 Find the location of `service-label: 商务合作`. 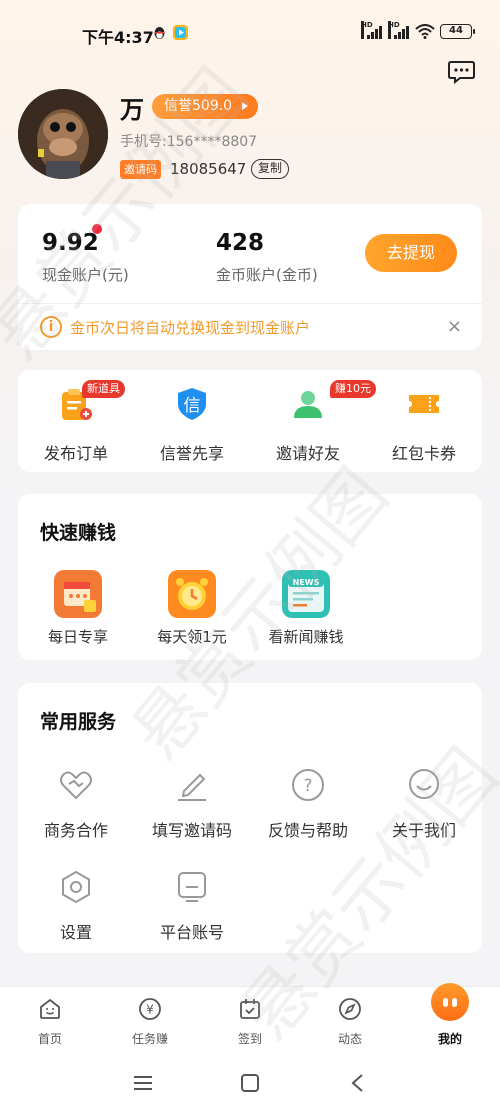

service-label: 商务合作 is located at coordinates (75, 830).